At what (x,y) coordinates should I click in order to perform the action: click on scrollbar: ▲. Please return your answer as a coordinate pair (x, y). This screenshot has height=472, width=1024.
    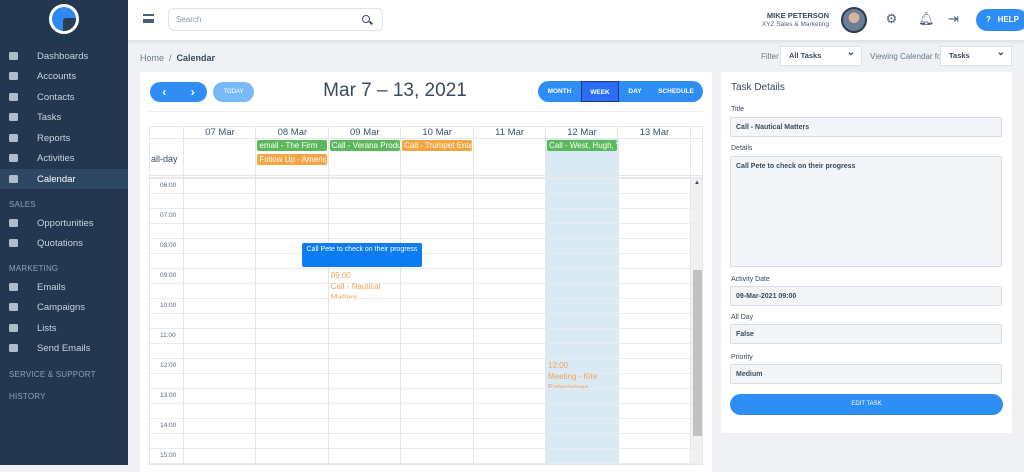
    Looking at the image, I should click on (696, 321).